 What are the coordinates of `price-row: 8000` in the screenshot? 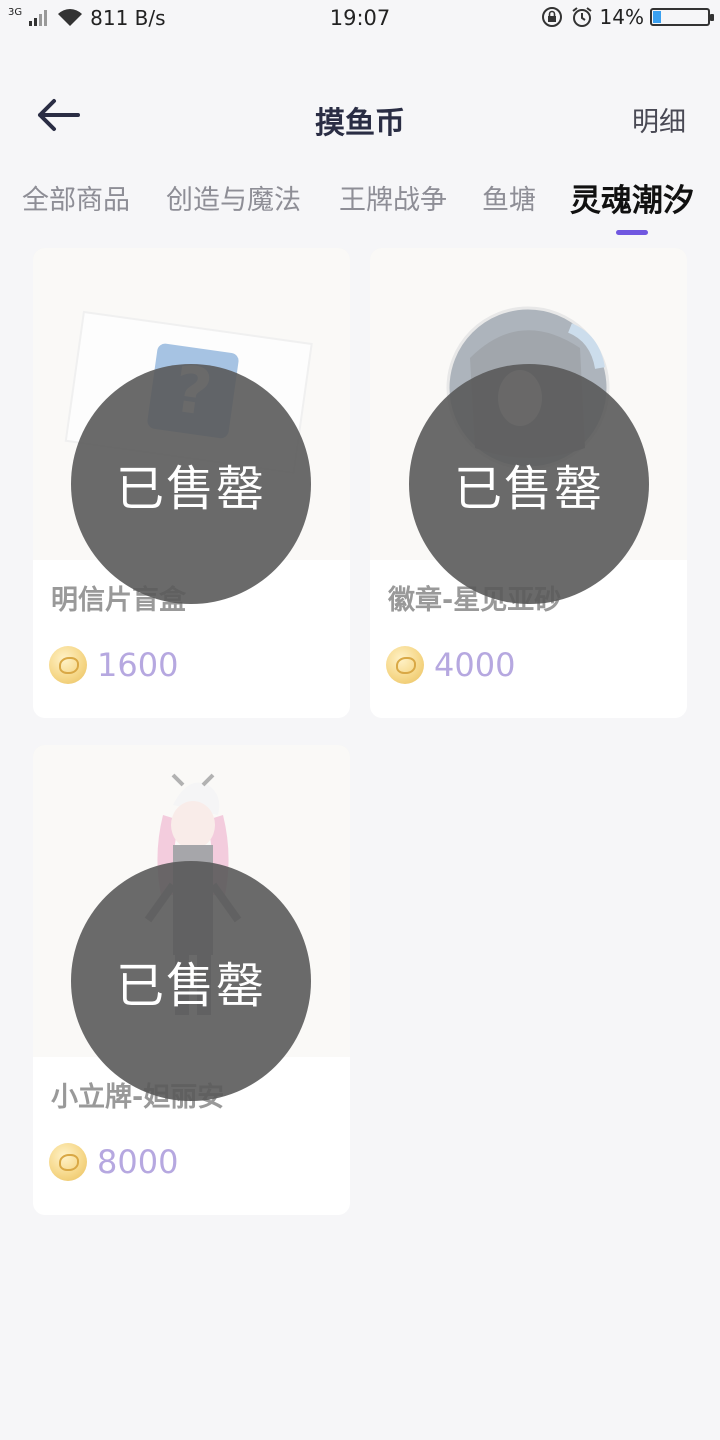 It's located at (113, 1162).